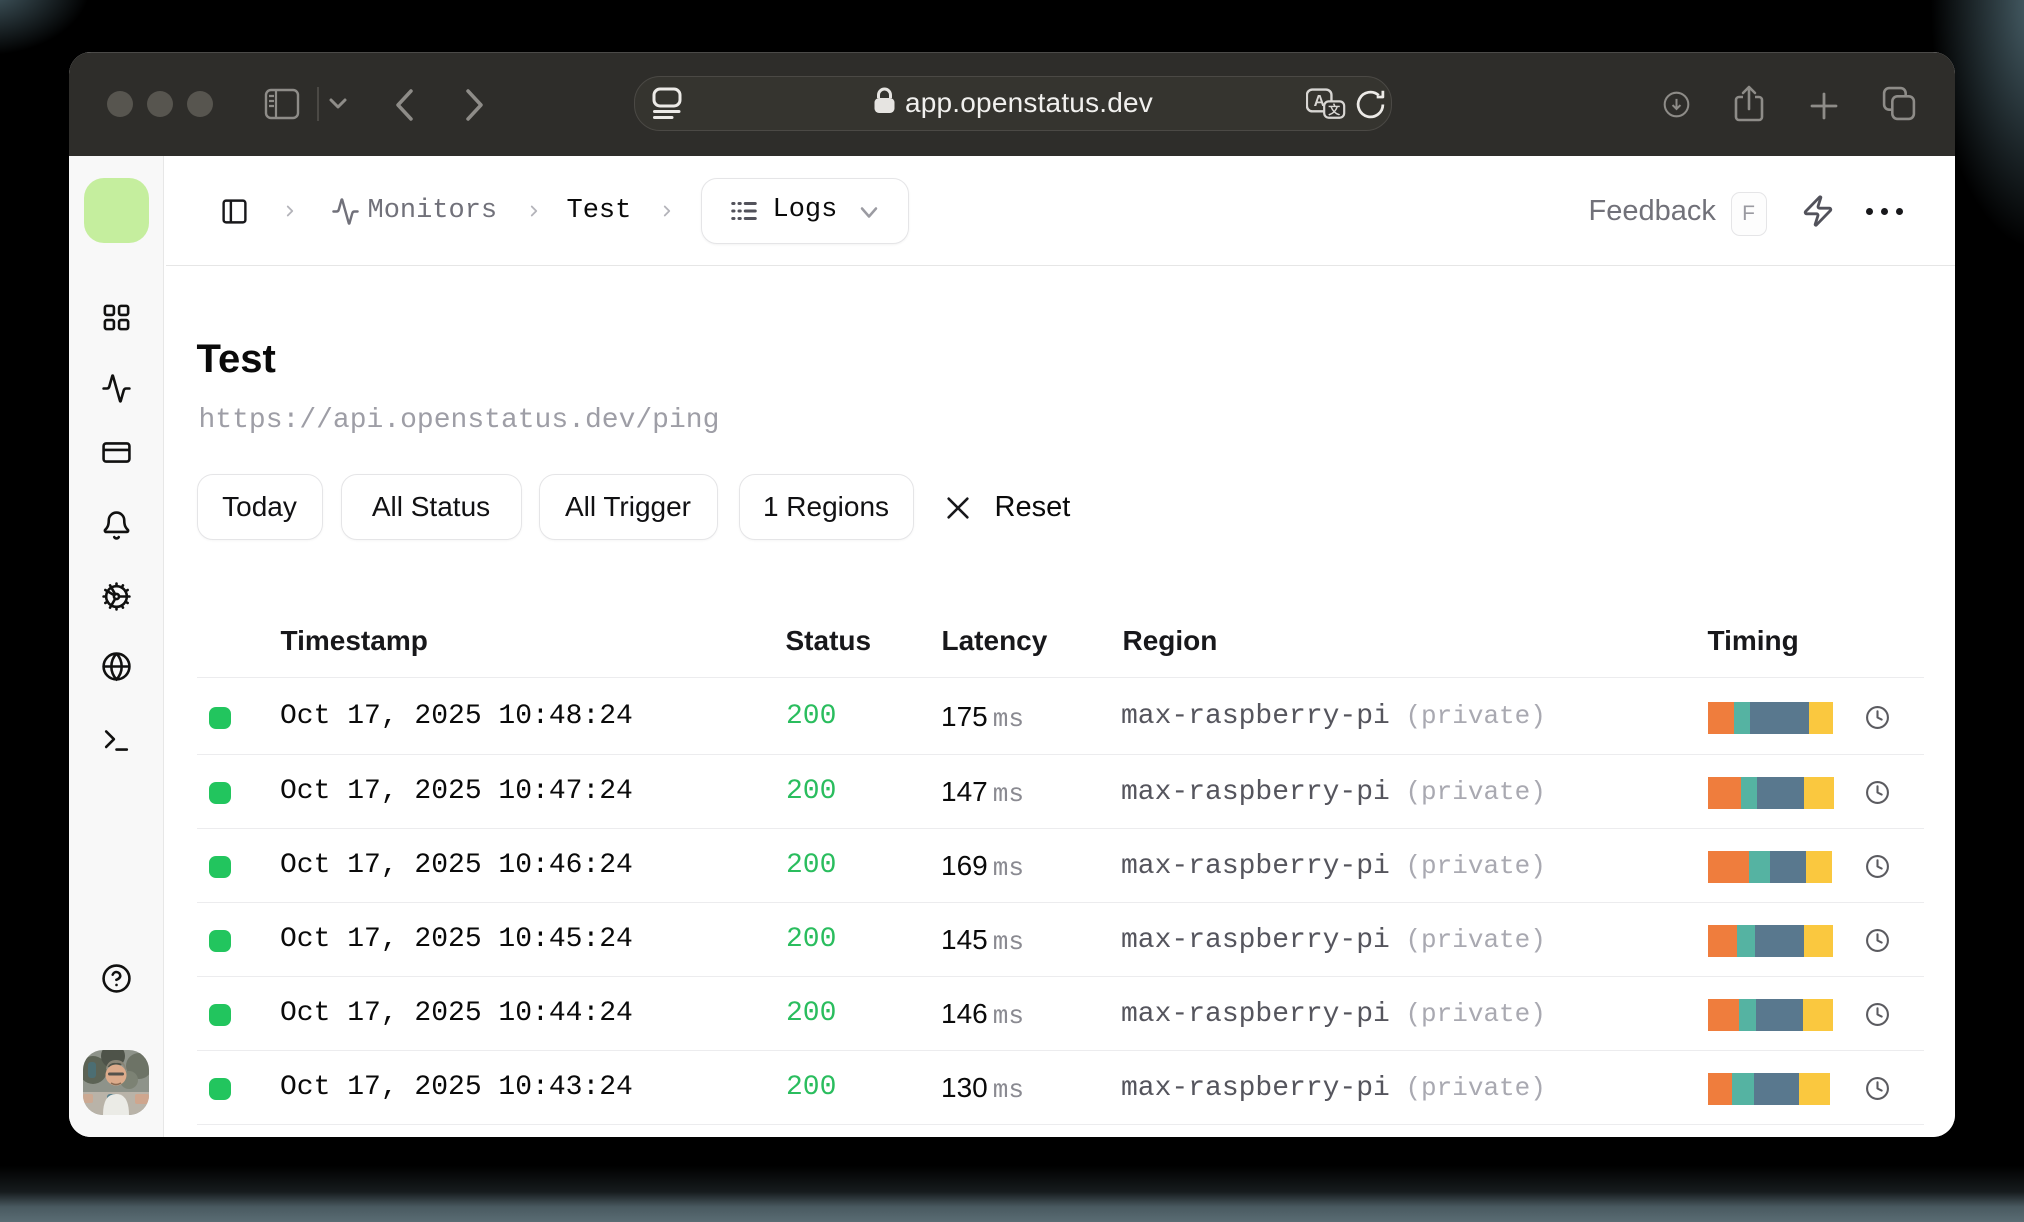 This screenshot has height=1222, width=2024. Describe the element at coordinates (1334, 110) in the screenshot. I see `svg-text: 文` at that location.